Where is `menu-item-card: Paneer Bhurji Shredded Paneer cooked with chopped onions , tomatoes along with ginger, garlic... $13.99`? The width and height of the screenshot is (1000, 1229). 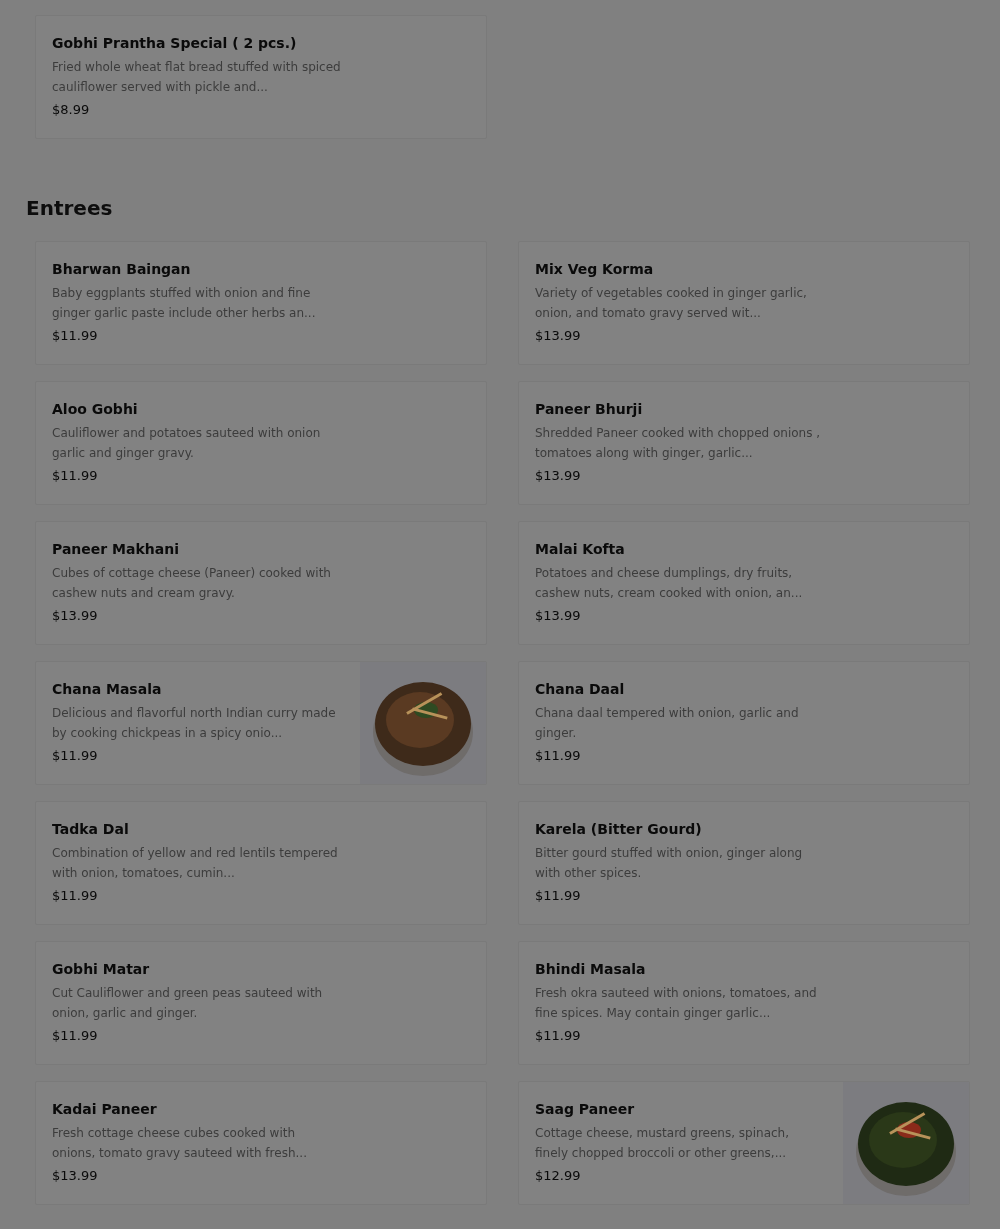
menu-item-card: Paneer Bhurji Shredded Paneer cooked with chopped onions , tomatoes along with ginger, garlic... $13.99 is located at coordinates (744, 443).